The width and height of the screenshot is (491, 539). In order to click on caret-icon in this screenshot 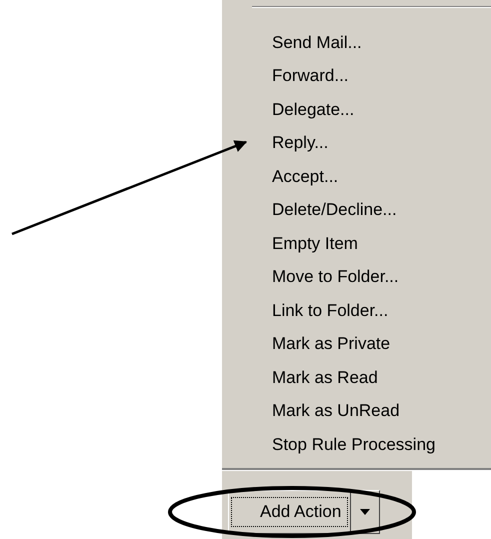, I will do `click(365, 512)`.